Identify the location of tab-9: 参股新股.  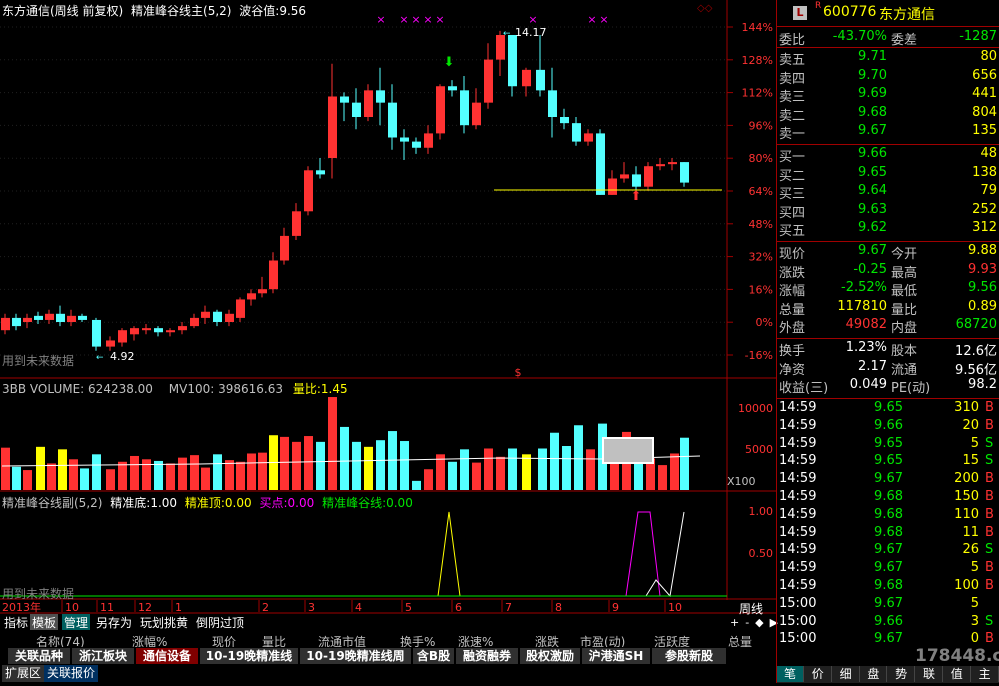
(689, 656).